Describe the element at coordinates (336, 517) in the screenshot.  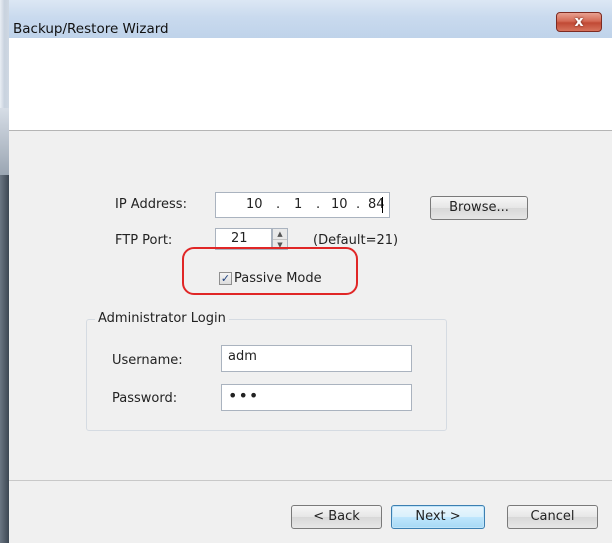
I see `back-button: < Back` at that location.